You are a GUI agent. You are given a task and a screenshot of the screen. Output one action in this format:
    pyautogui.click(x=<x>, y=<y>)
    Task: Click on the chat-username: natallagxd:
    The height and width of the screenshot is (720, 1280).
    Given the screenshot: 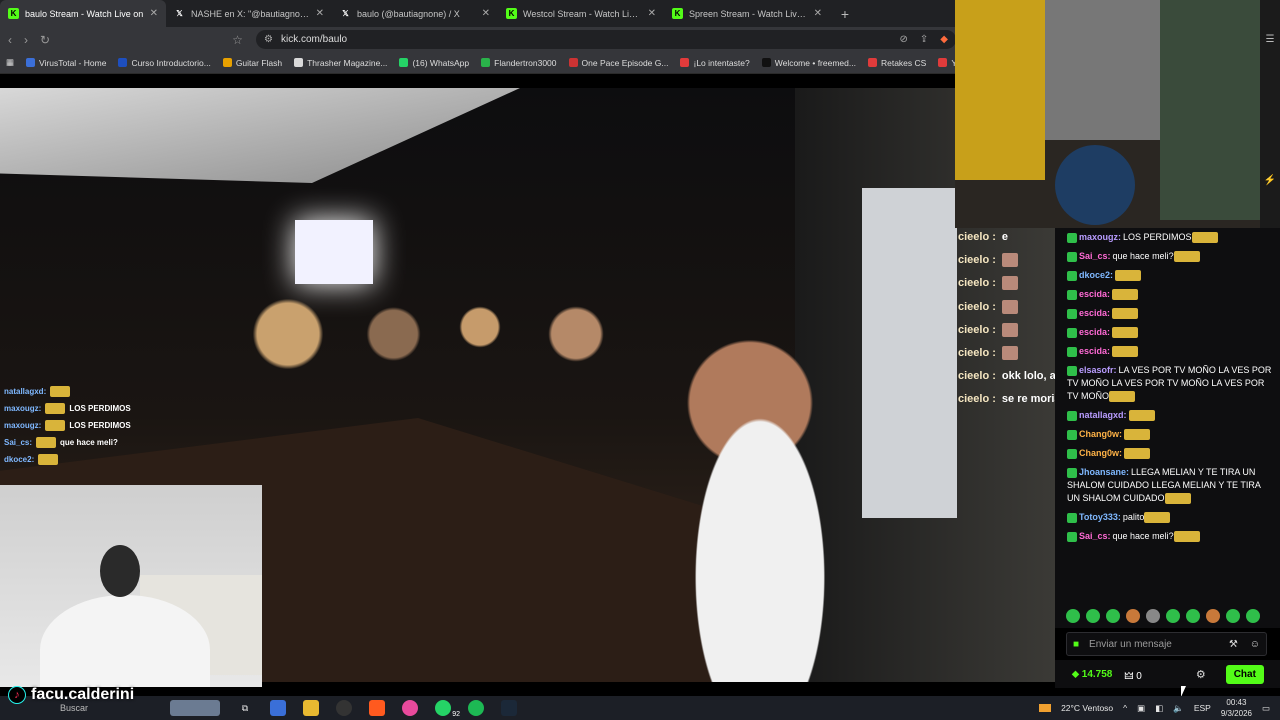 What is the action you would take?
    pyautogui.click(x=1103, y=415)
    